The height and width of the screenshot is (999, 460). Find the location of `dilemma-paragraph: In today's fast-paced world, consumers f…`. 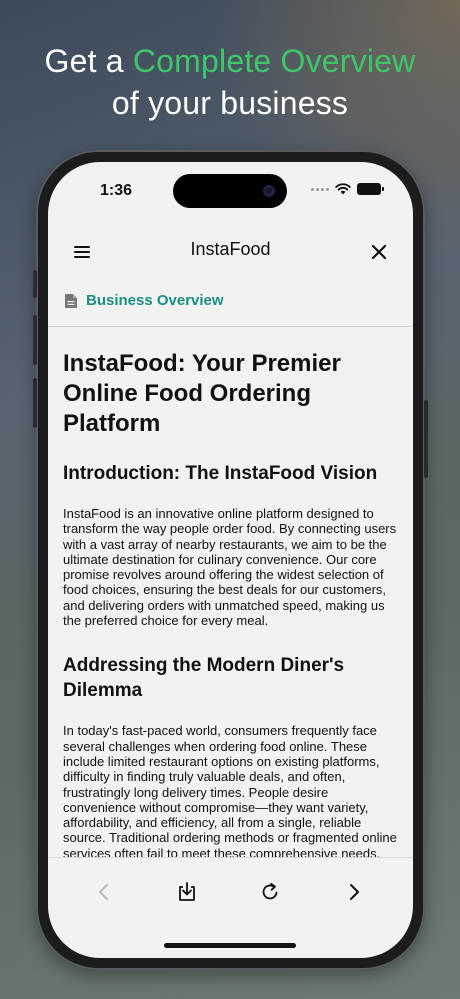

dilemma-paragraph: In today's fast-paced world, consumers f… is located at coordinates (230, 790).